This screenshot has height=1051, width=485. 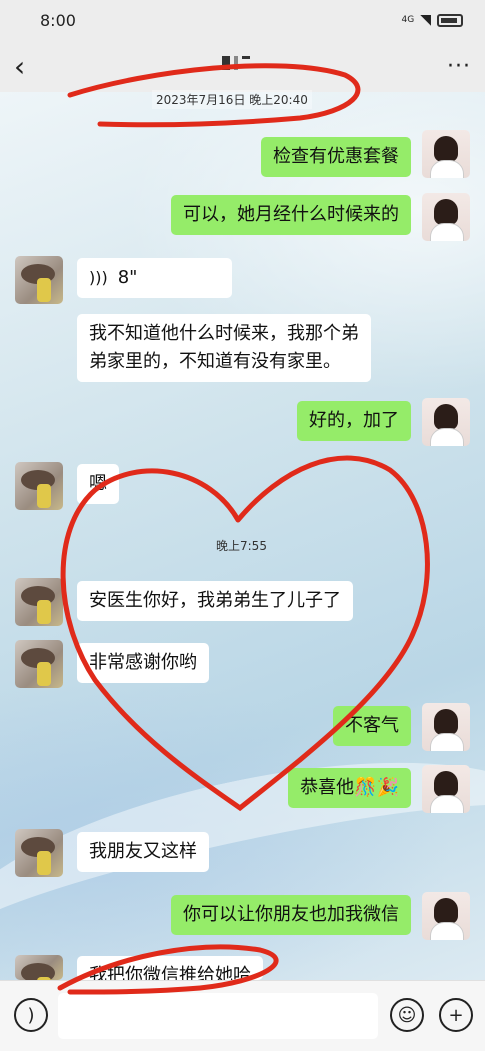 I want to click on timestamp-1: 2023年7月16日 晚上20:40, so click(x=232, y=99).